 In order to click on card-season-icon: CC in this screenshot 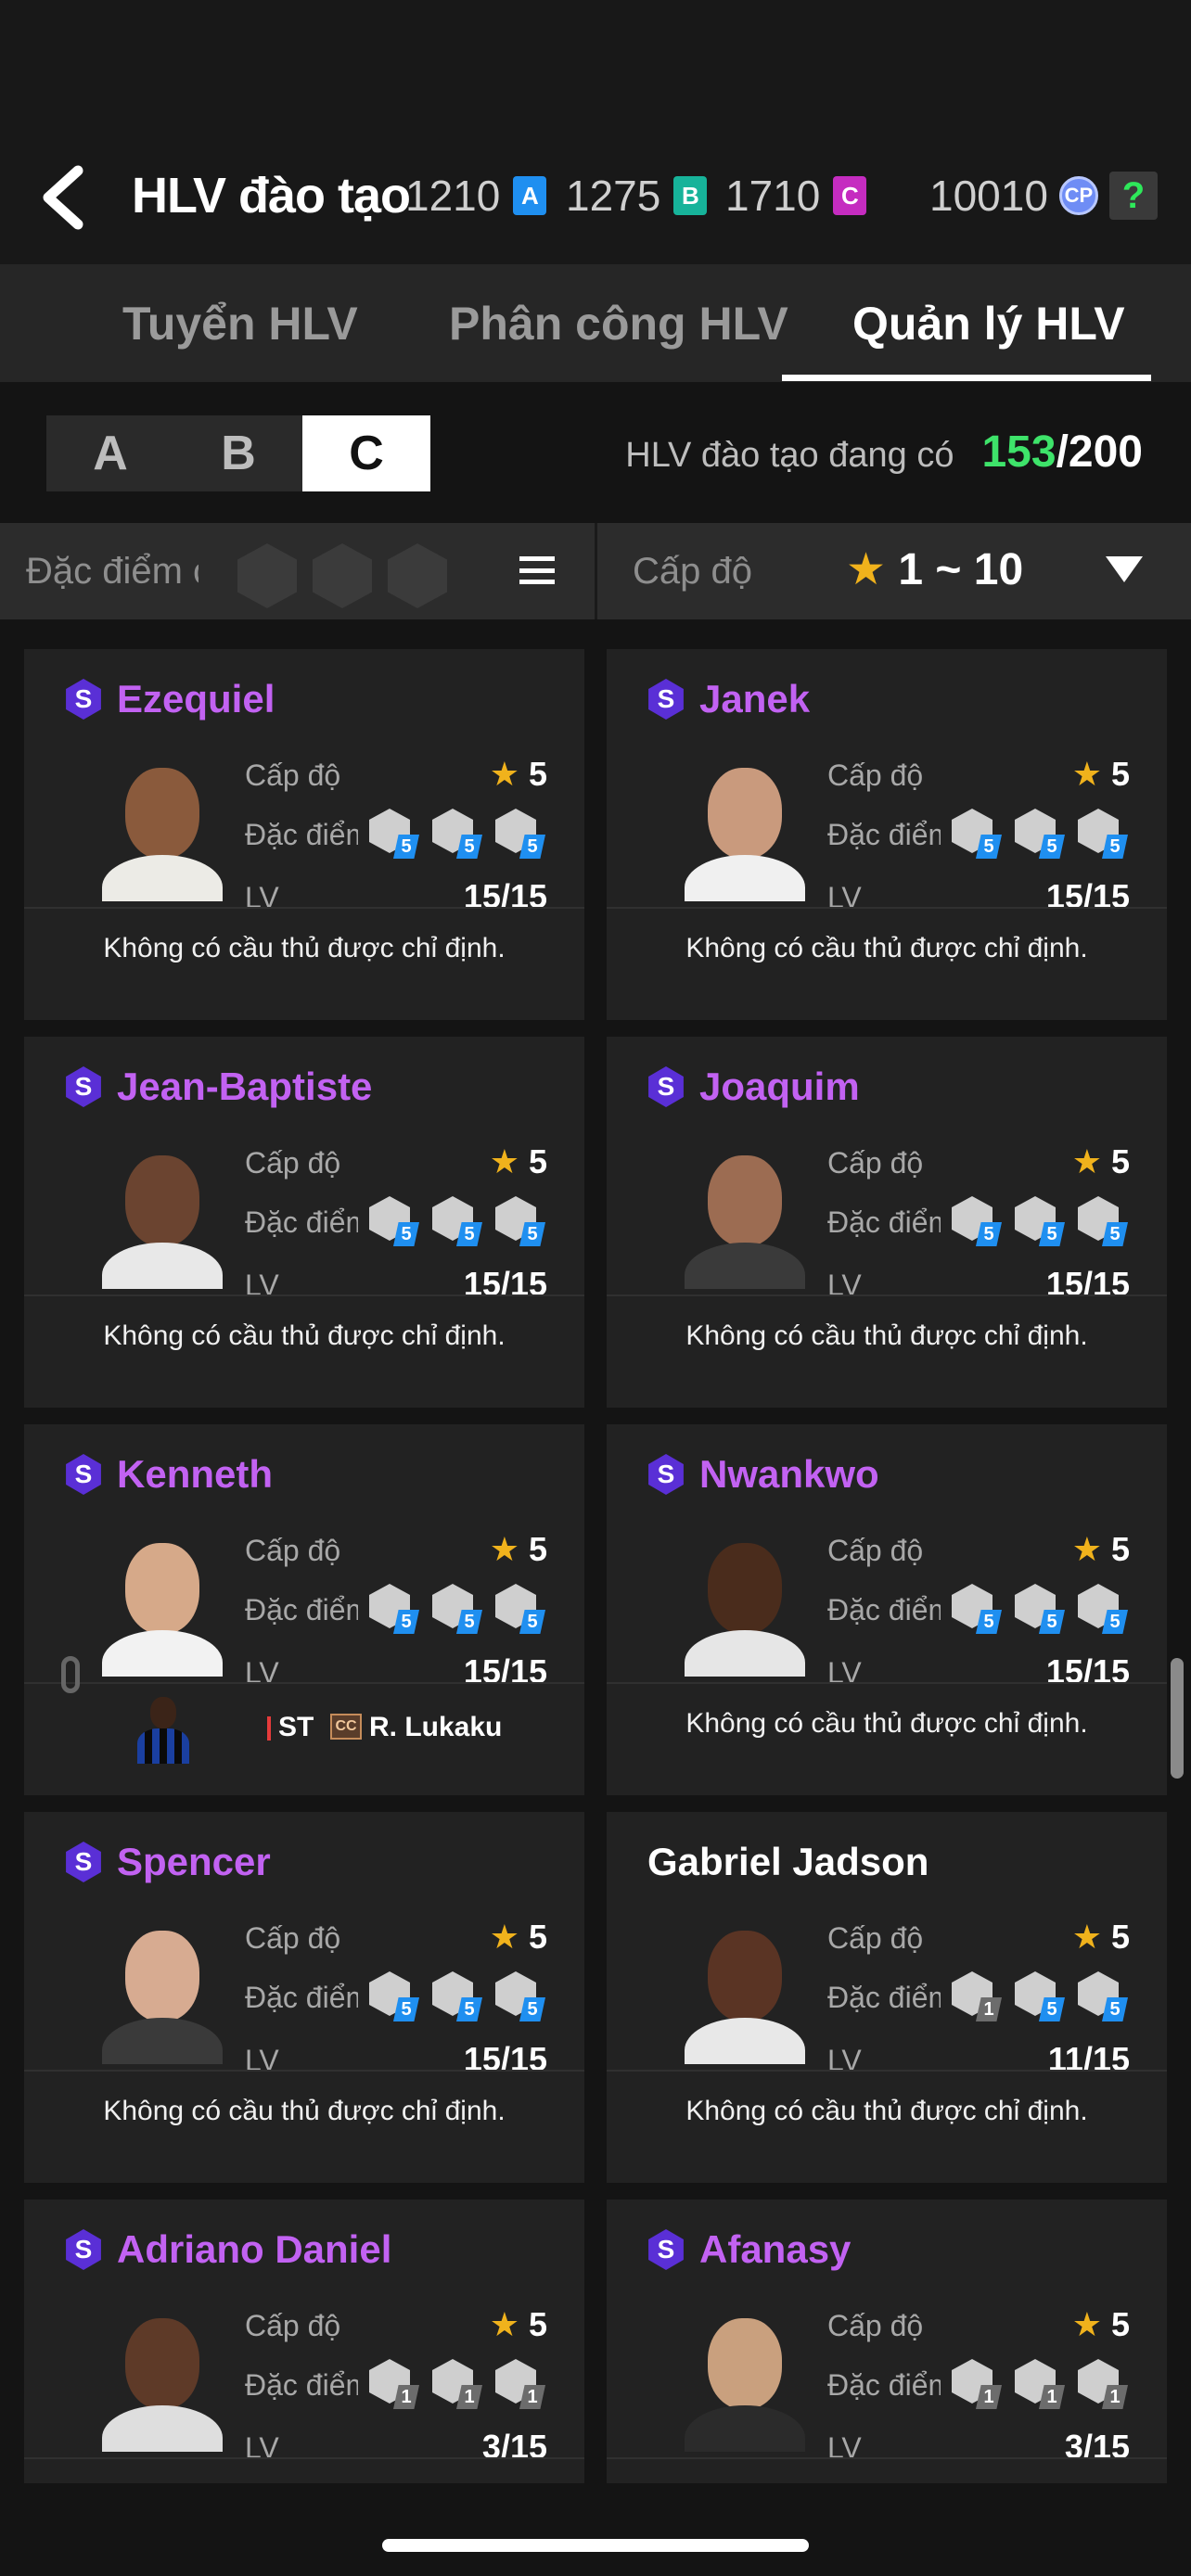, I will do `click(346, 1727)`.